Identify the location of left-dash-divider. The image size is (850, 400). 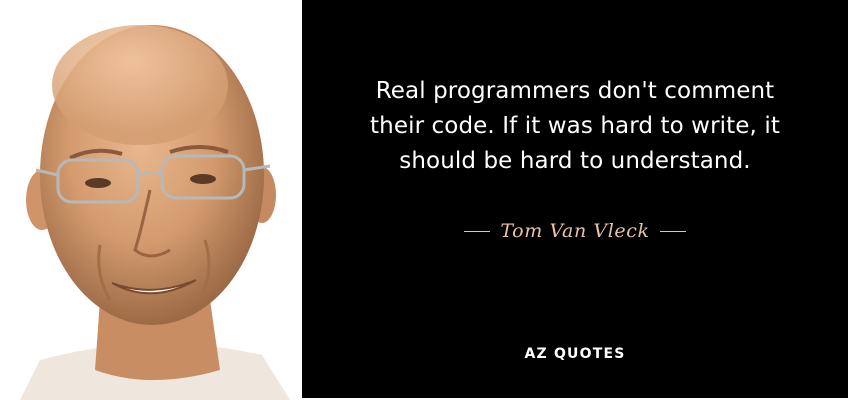
(477, 231).